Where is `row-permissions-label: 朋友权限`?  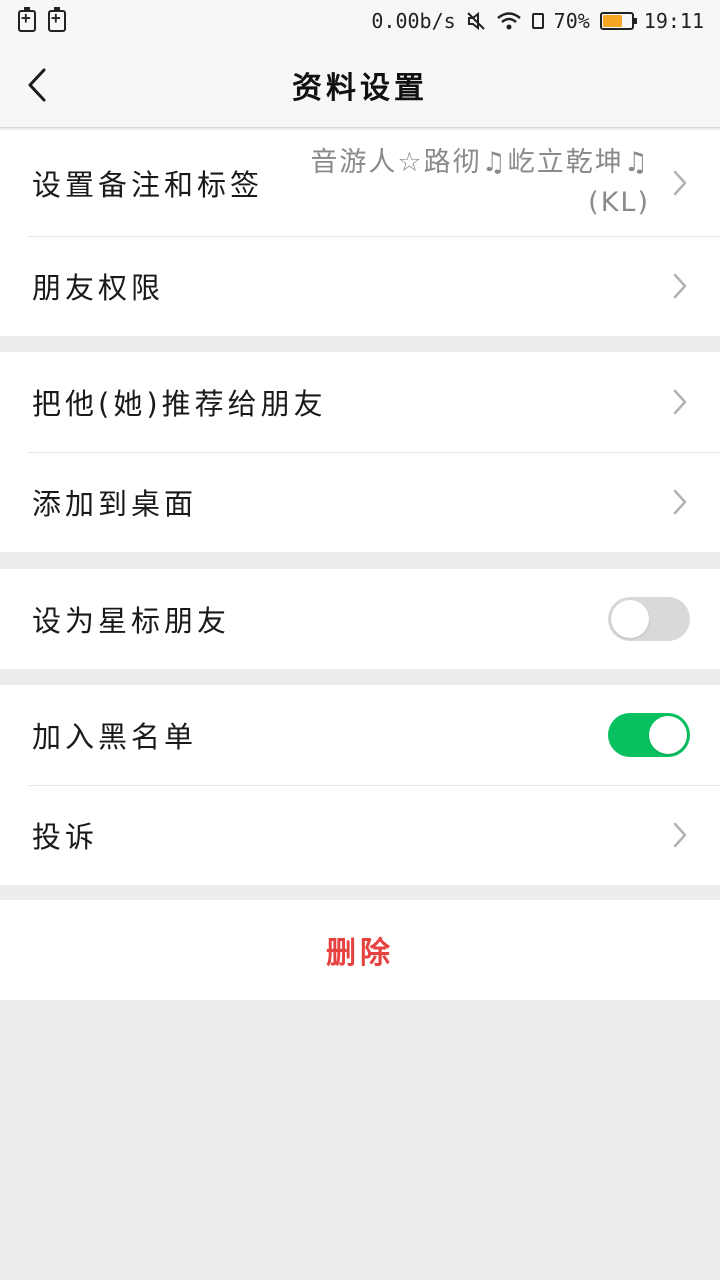 row-permissions-label: 朋友权限 is located at coordinates (98, 288).